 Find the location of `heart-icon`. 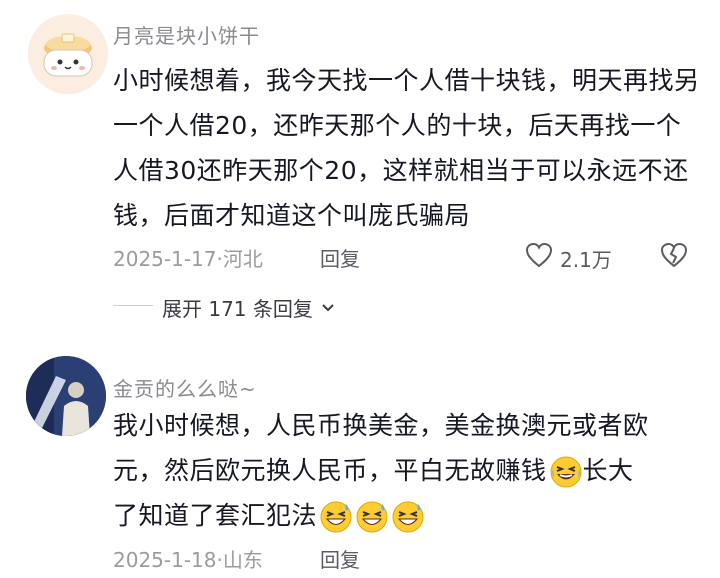

heart-icon is located at coordinates (539, 255).